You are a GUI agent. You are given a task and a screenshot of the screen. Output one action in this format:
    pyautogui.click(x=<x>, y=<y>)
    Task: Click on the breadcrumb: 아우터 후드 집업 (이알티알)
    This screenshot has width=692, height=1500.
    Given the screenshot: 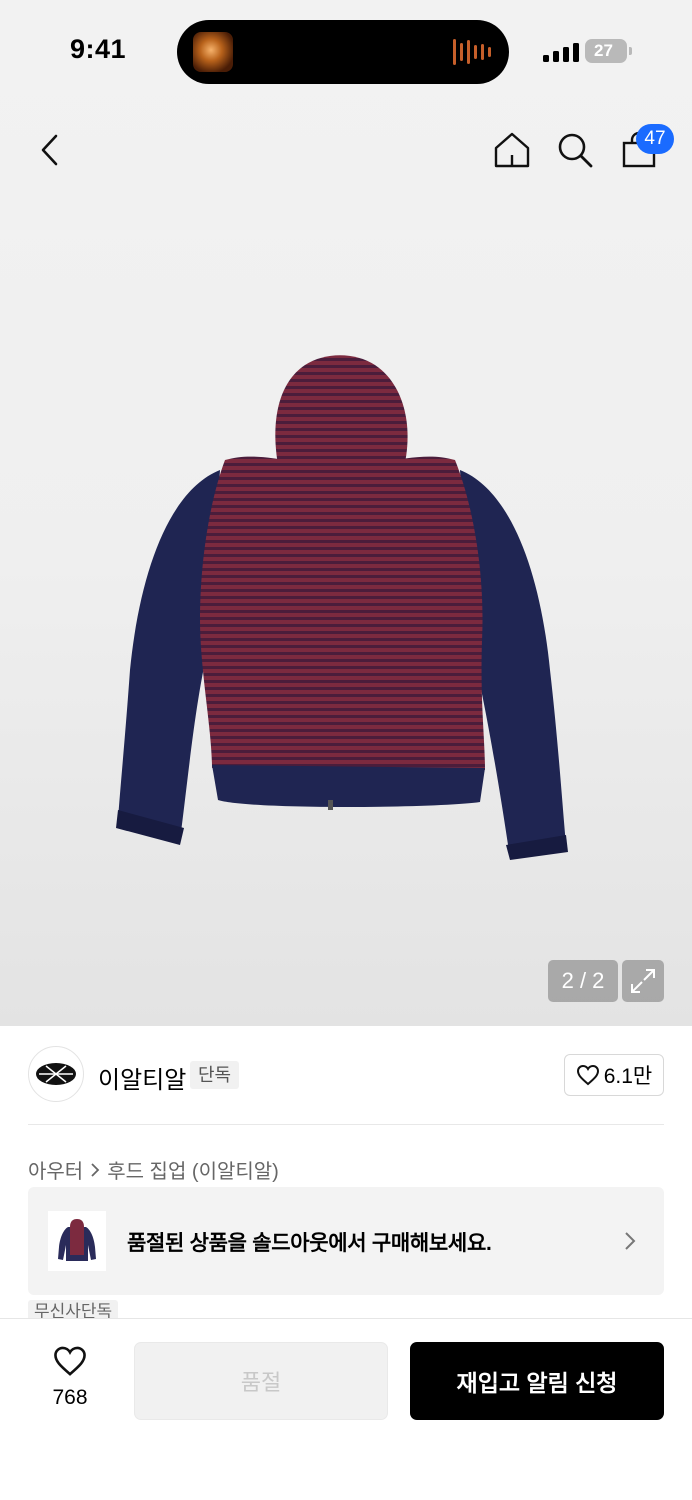 What is the action you would take?
    pyautogui.click(x=153, y=1169)
    